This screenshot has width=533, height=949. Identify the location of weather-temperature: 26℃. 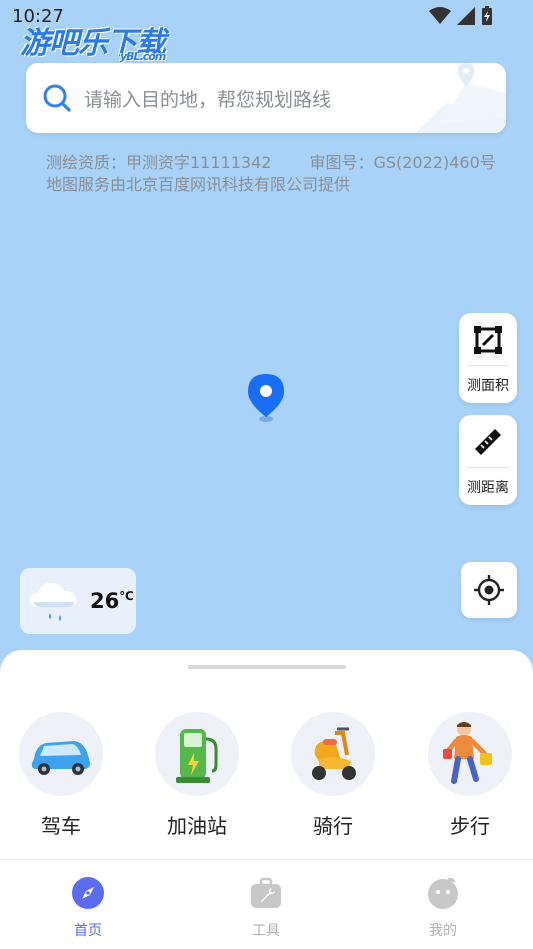
(112, 601).